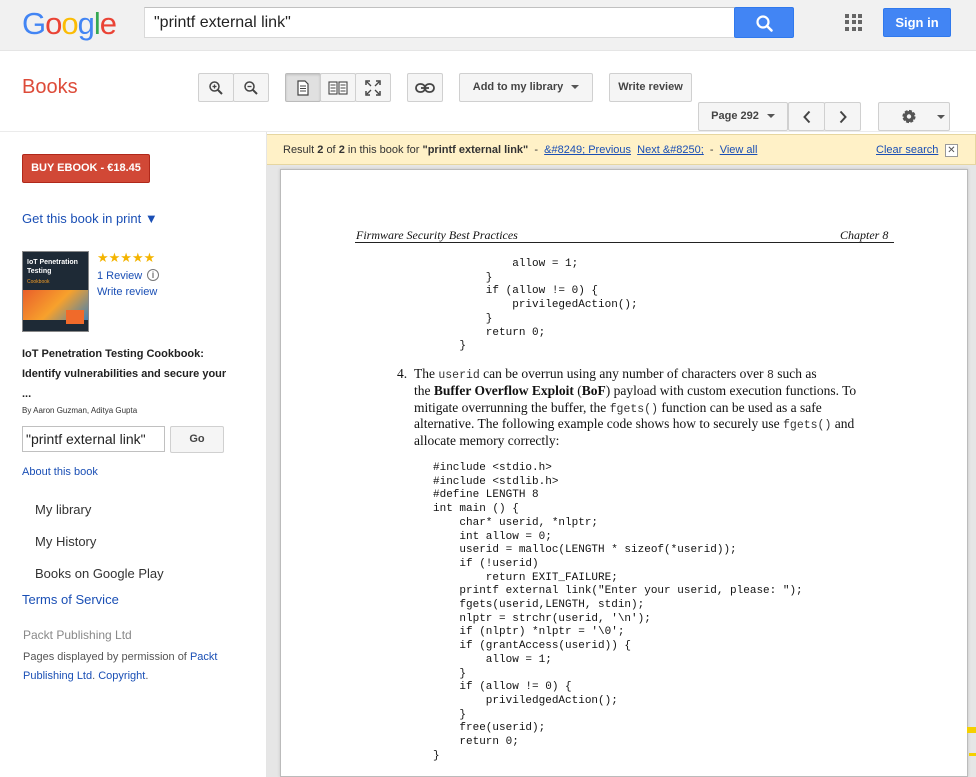  What do you see at coordinates (923, 116) in the screenshot?
I see `gear-icon` at bounding box center [923, 116].